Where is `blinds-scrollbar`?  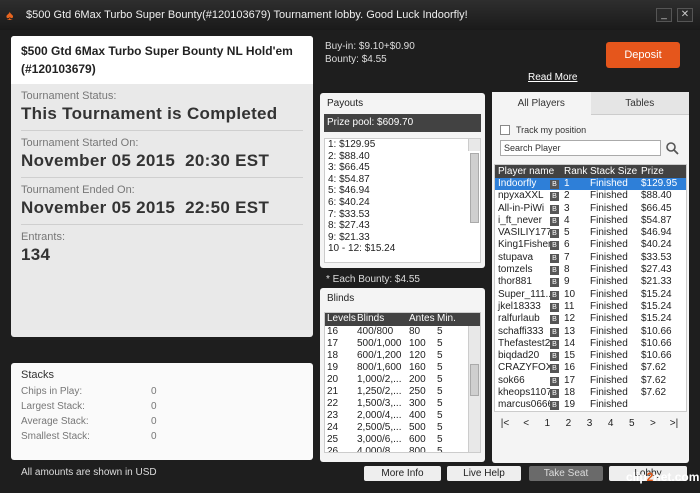 blinds-scrollbar is located at coordinates (474, 389).